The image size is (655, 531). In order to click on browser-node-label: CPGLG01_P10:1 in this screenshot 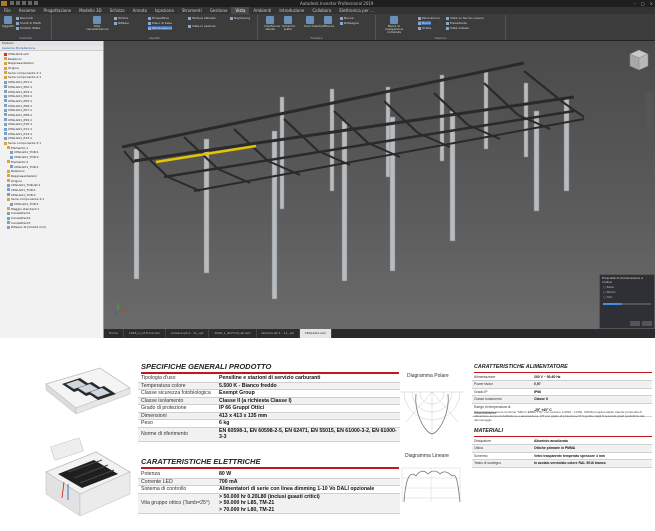, I will do `click(20, 124)`.